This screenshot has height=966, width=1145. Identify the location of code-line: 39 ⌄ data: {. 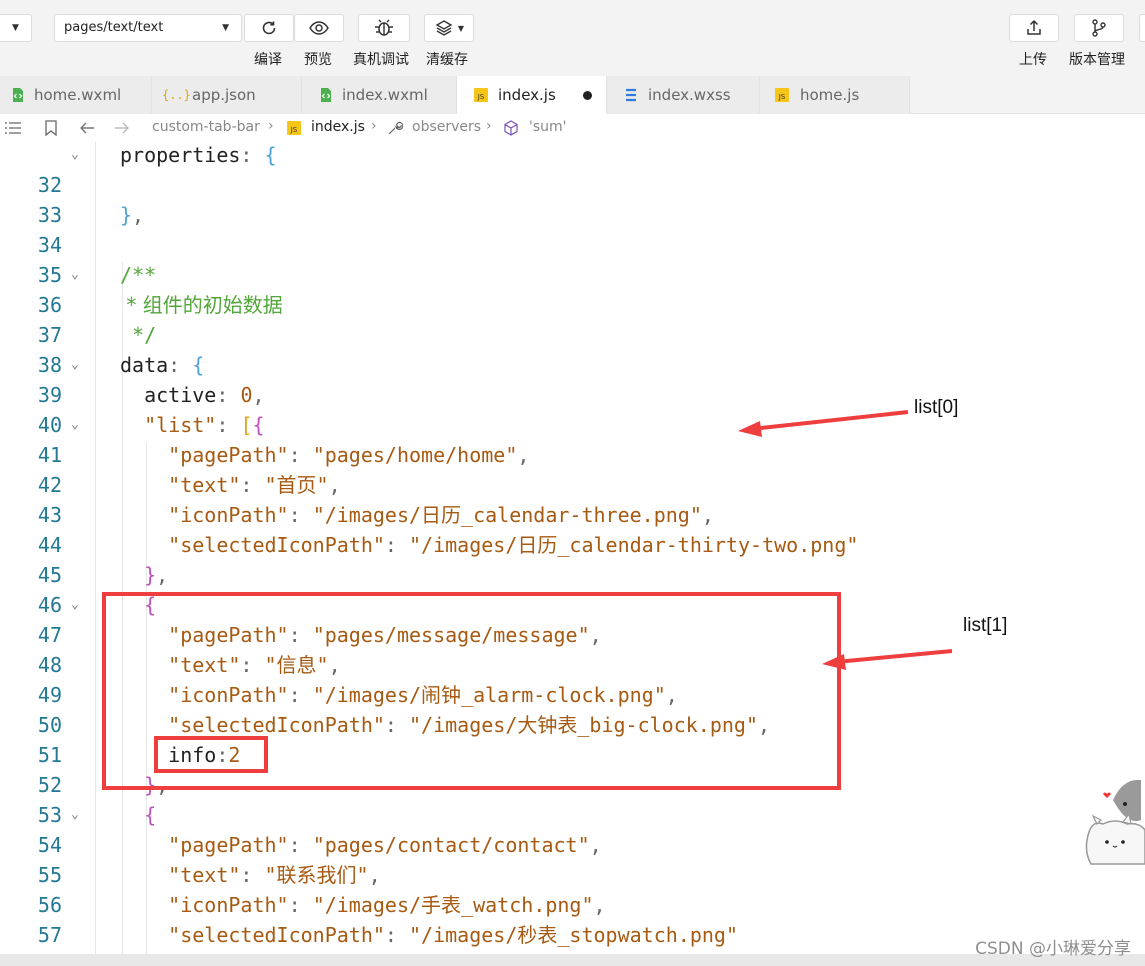
(572, 378).